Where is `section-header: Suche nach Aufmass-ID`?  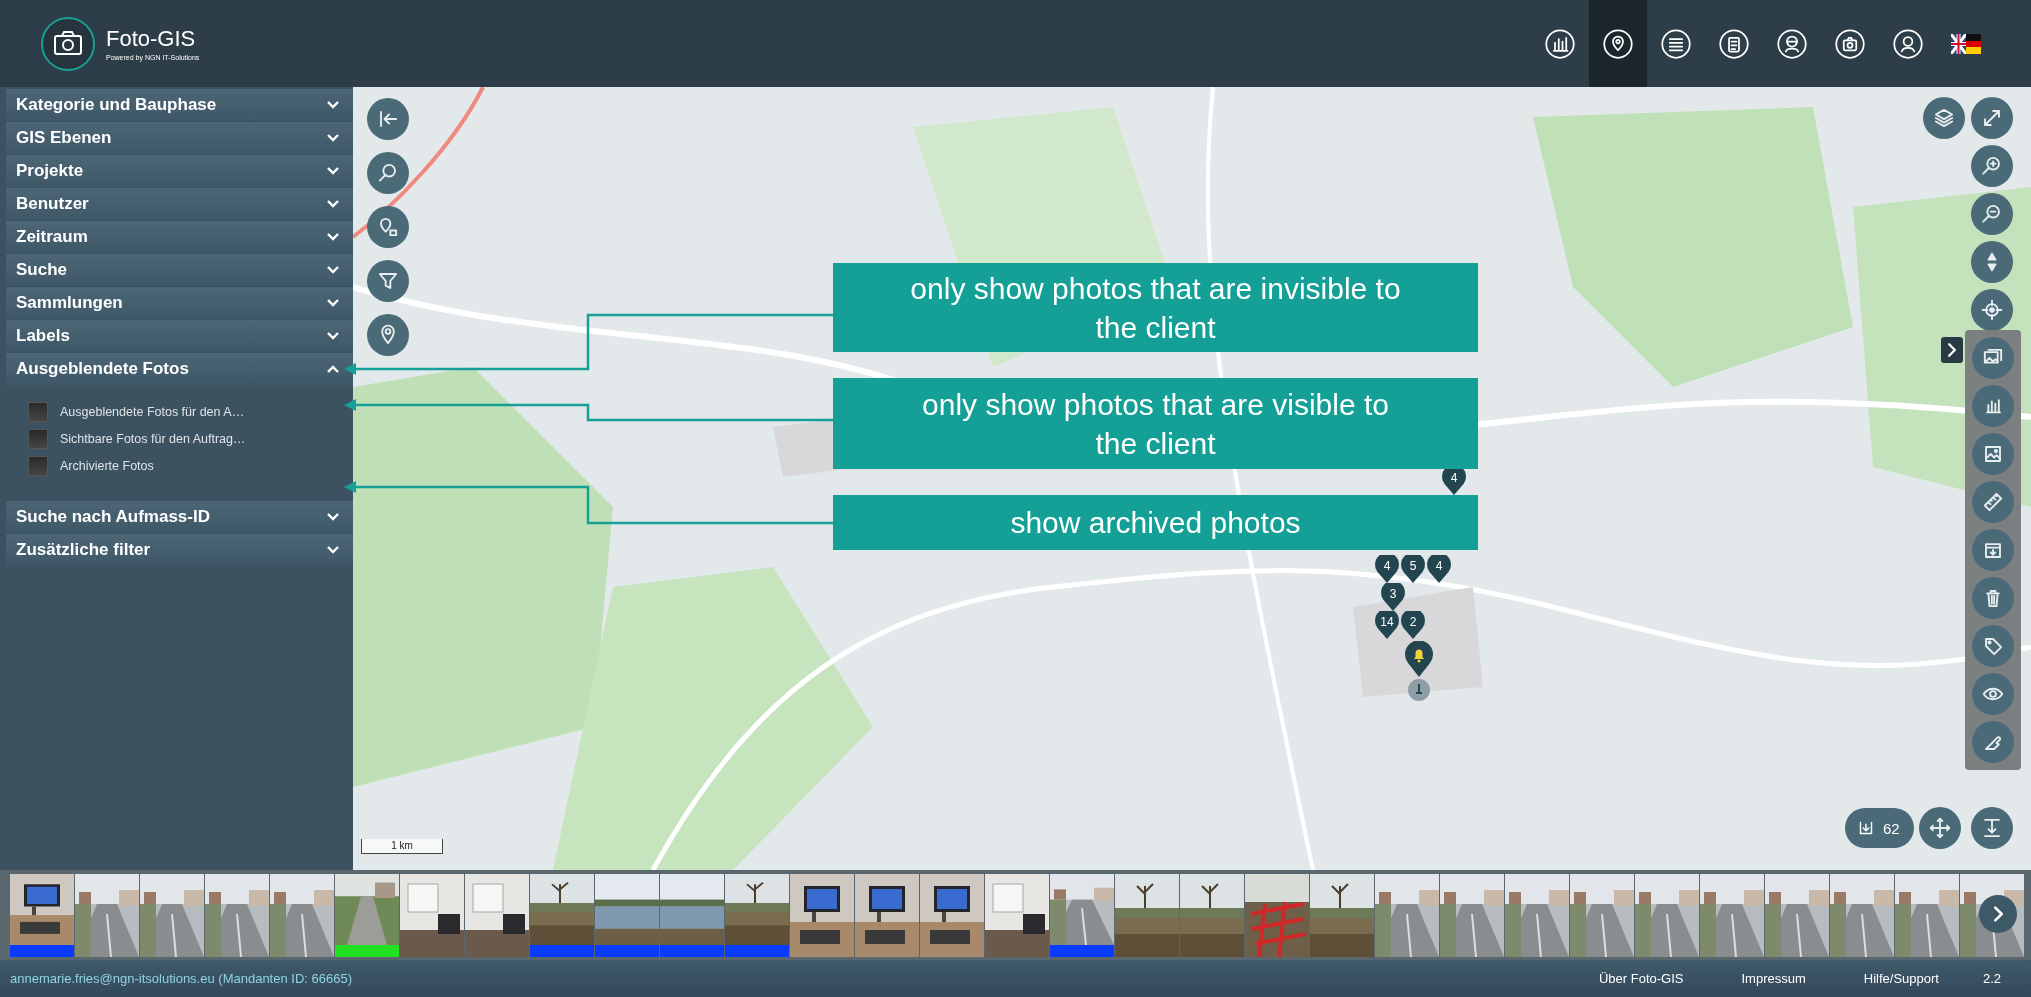 section-header: Suche nach Aufmass-ID is located at coordinates (179, 517).